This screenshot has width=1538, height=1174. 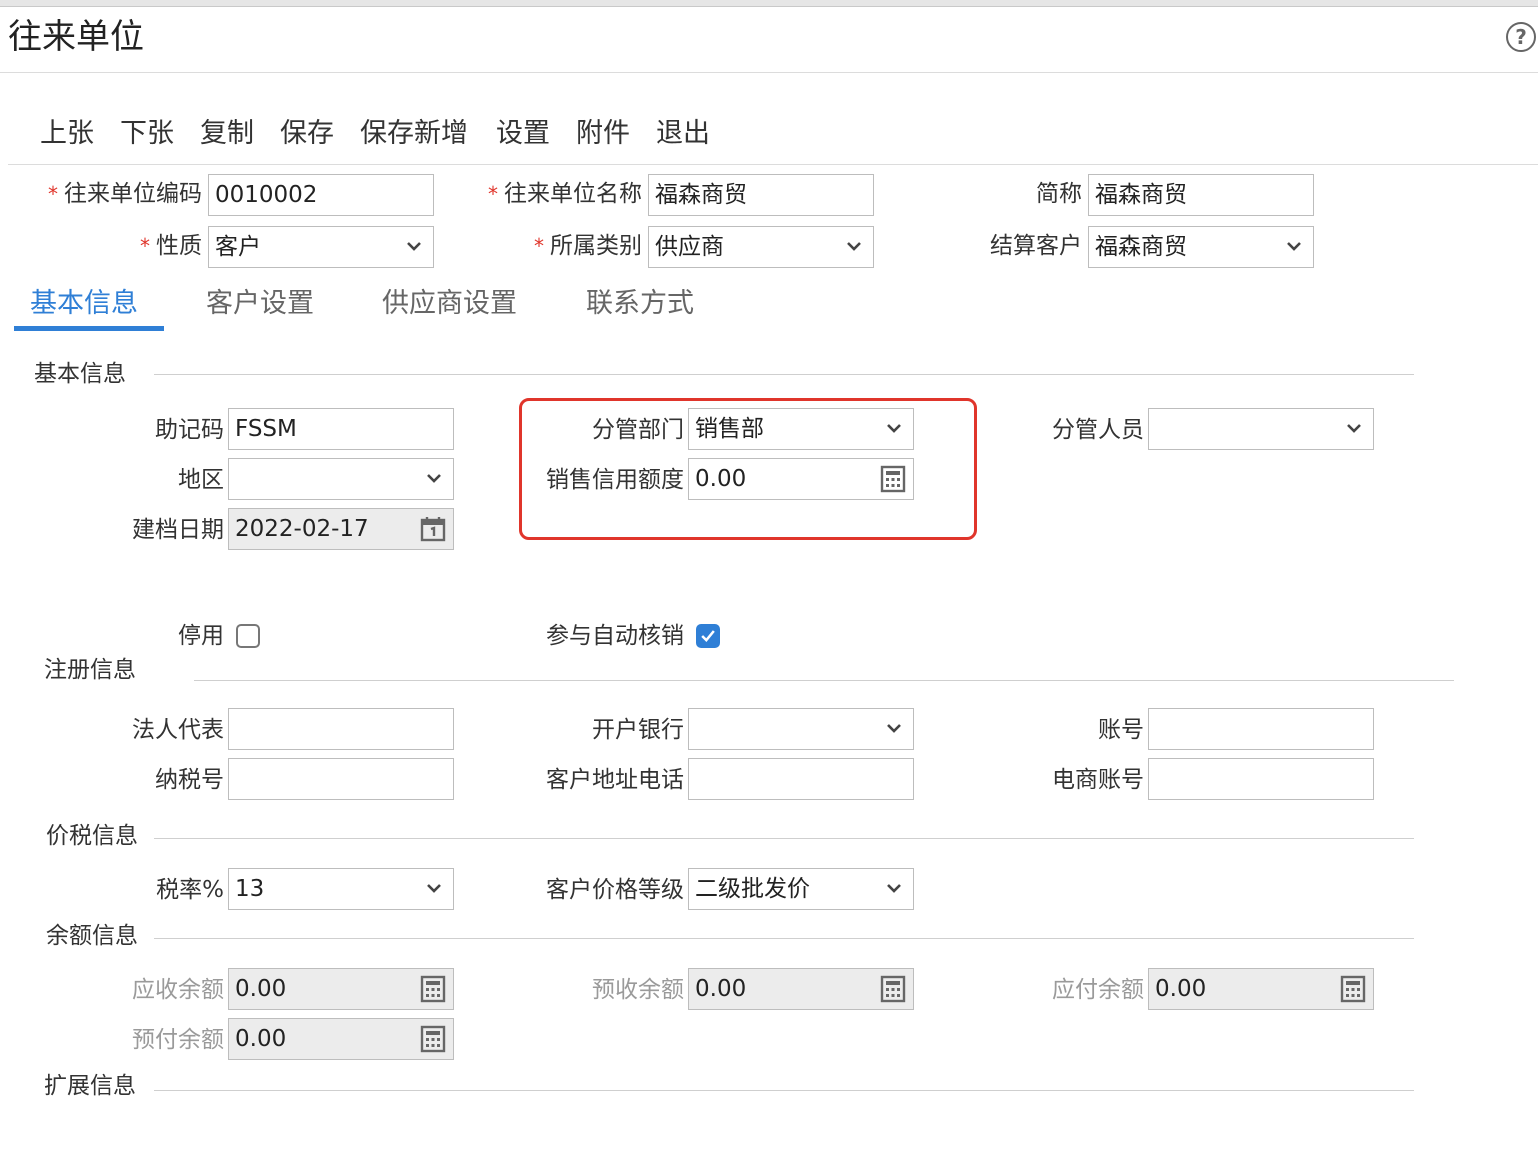 I want to click on settle-customer-select: 福森商贸, so click(x=1201, y=247).